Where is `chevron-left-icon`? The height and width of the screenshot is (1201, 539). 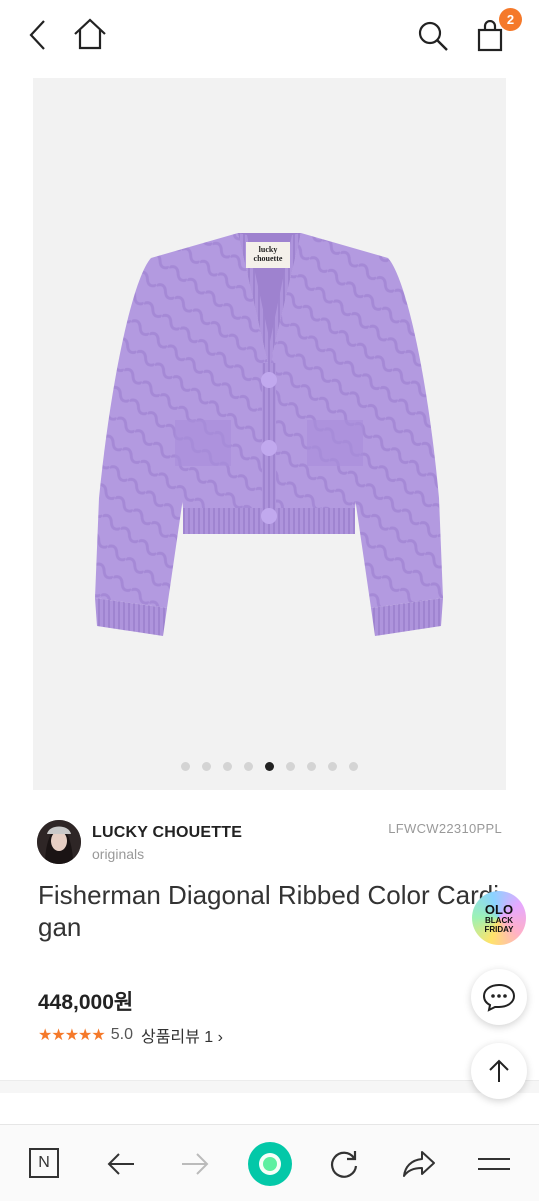
chevron-left-icon is located at coordinates (37, 35).